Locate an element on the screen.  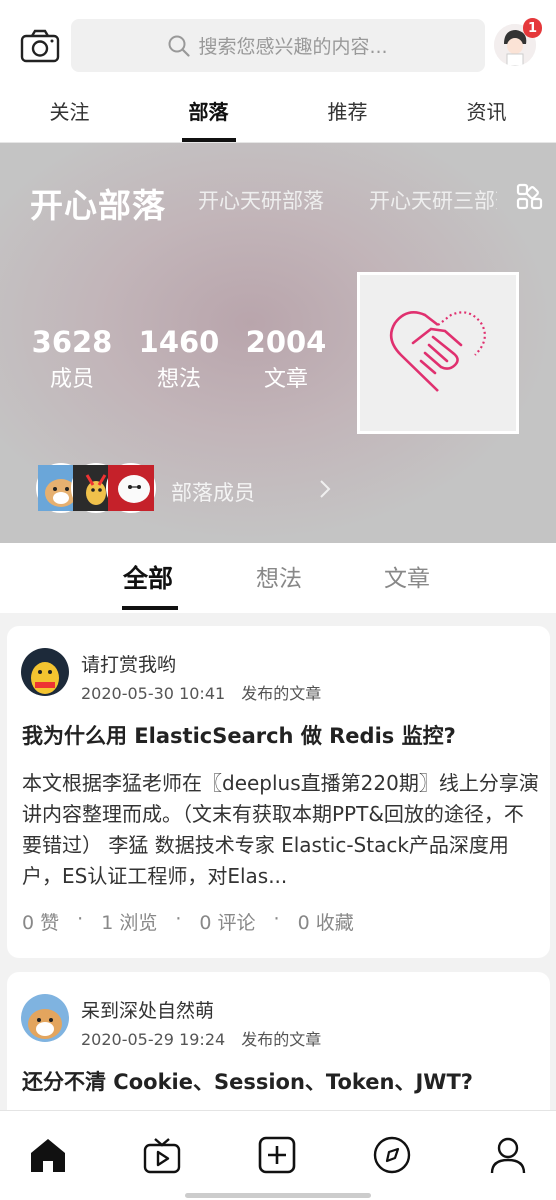
likes-count: 0 赞 is located at coordinates (40, 921).